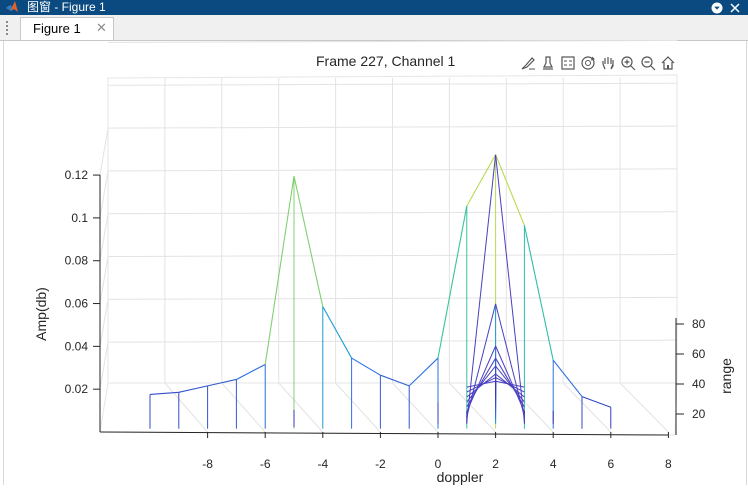 The width and height of the screenshot is (748, 488). I want to click on z-tick-label: 0.08, so click(77, 261).